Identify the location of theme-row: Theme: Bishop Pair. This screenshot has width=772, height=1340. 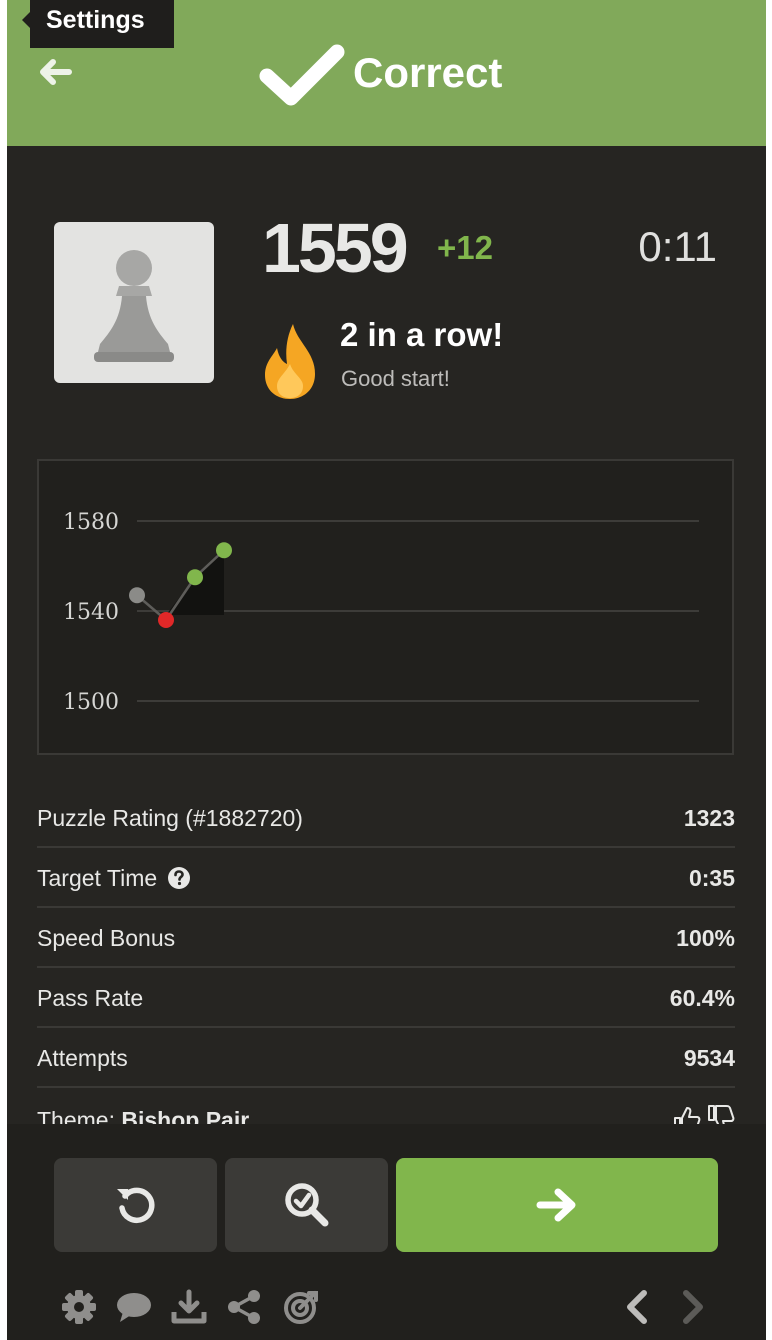
(386, 1108).